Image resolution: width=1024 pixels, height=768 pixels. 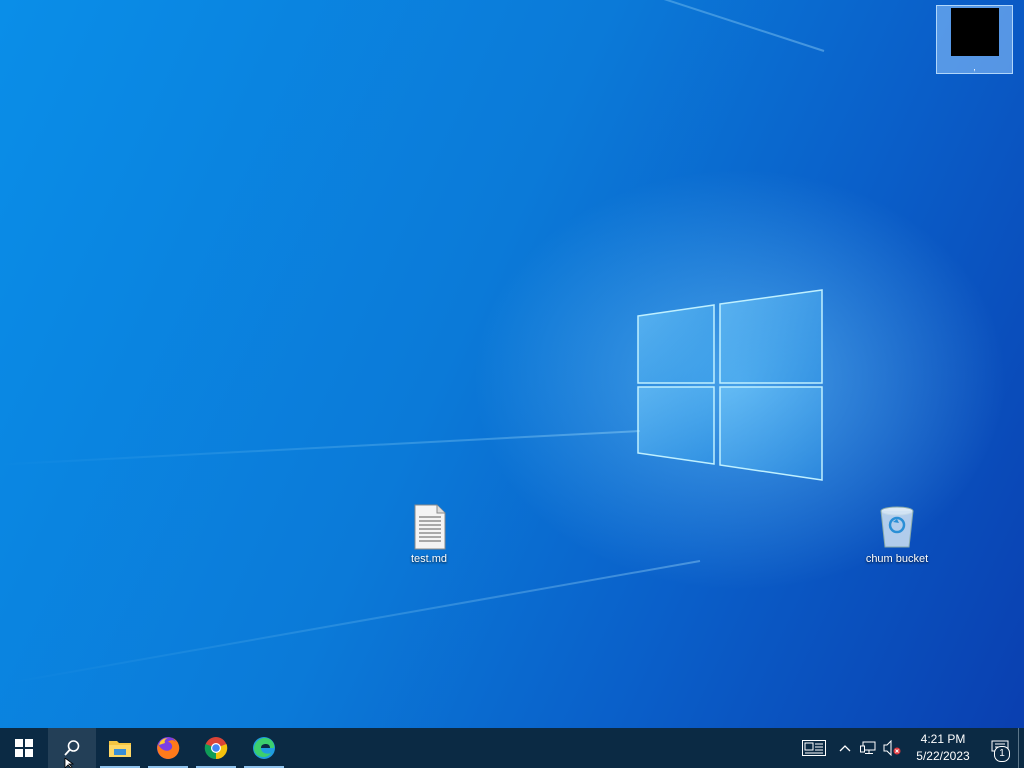 I want to click on news-icon, so click(x=814, y=748).